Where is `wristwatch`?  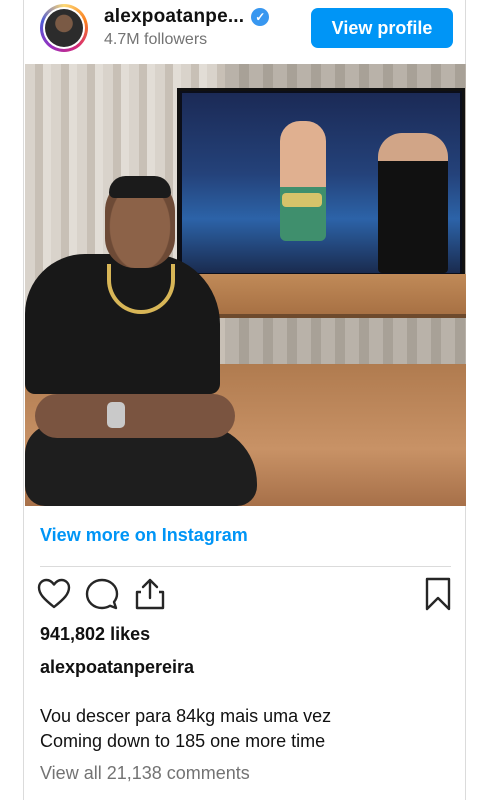 wristwatch is located at coordinates (116, 415).